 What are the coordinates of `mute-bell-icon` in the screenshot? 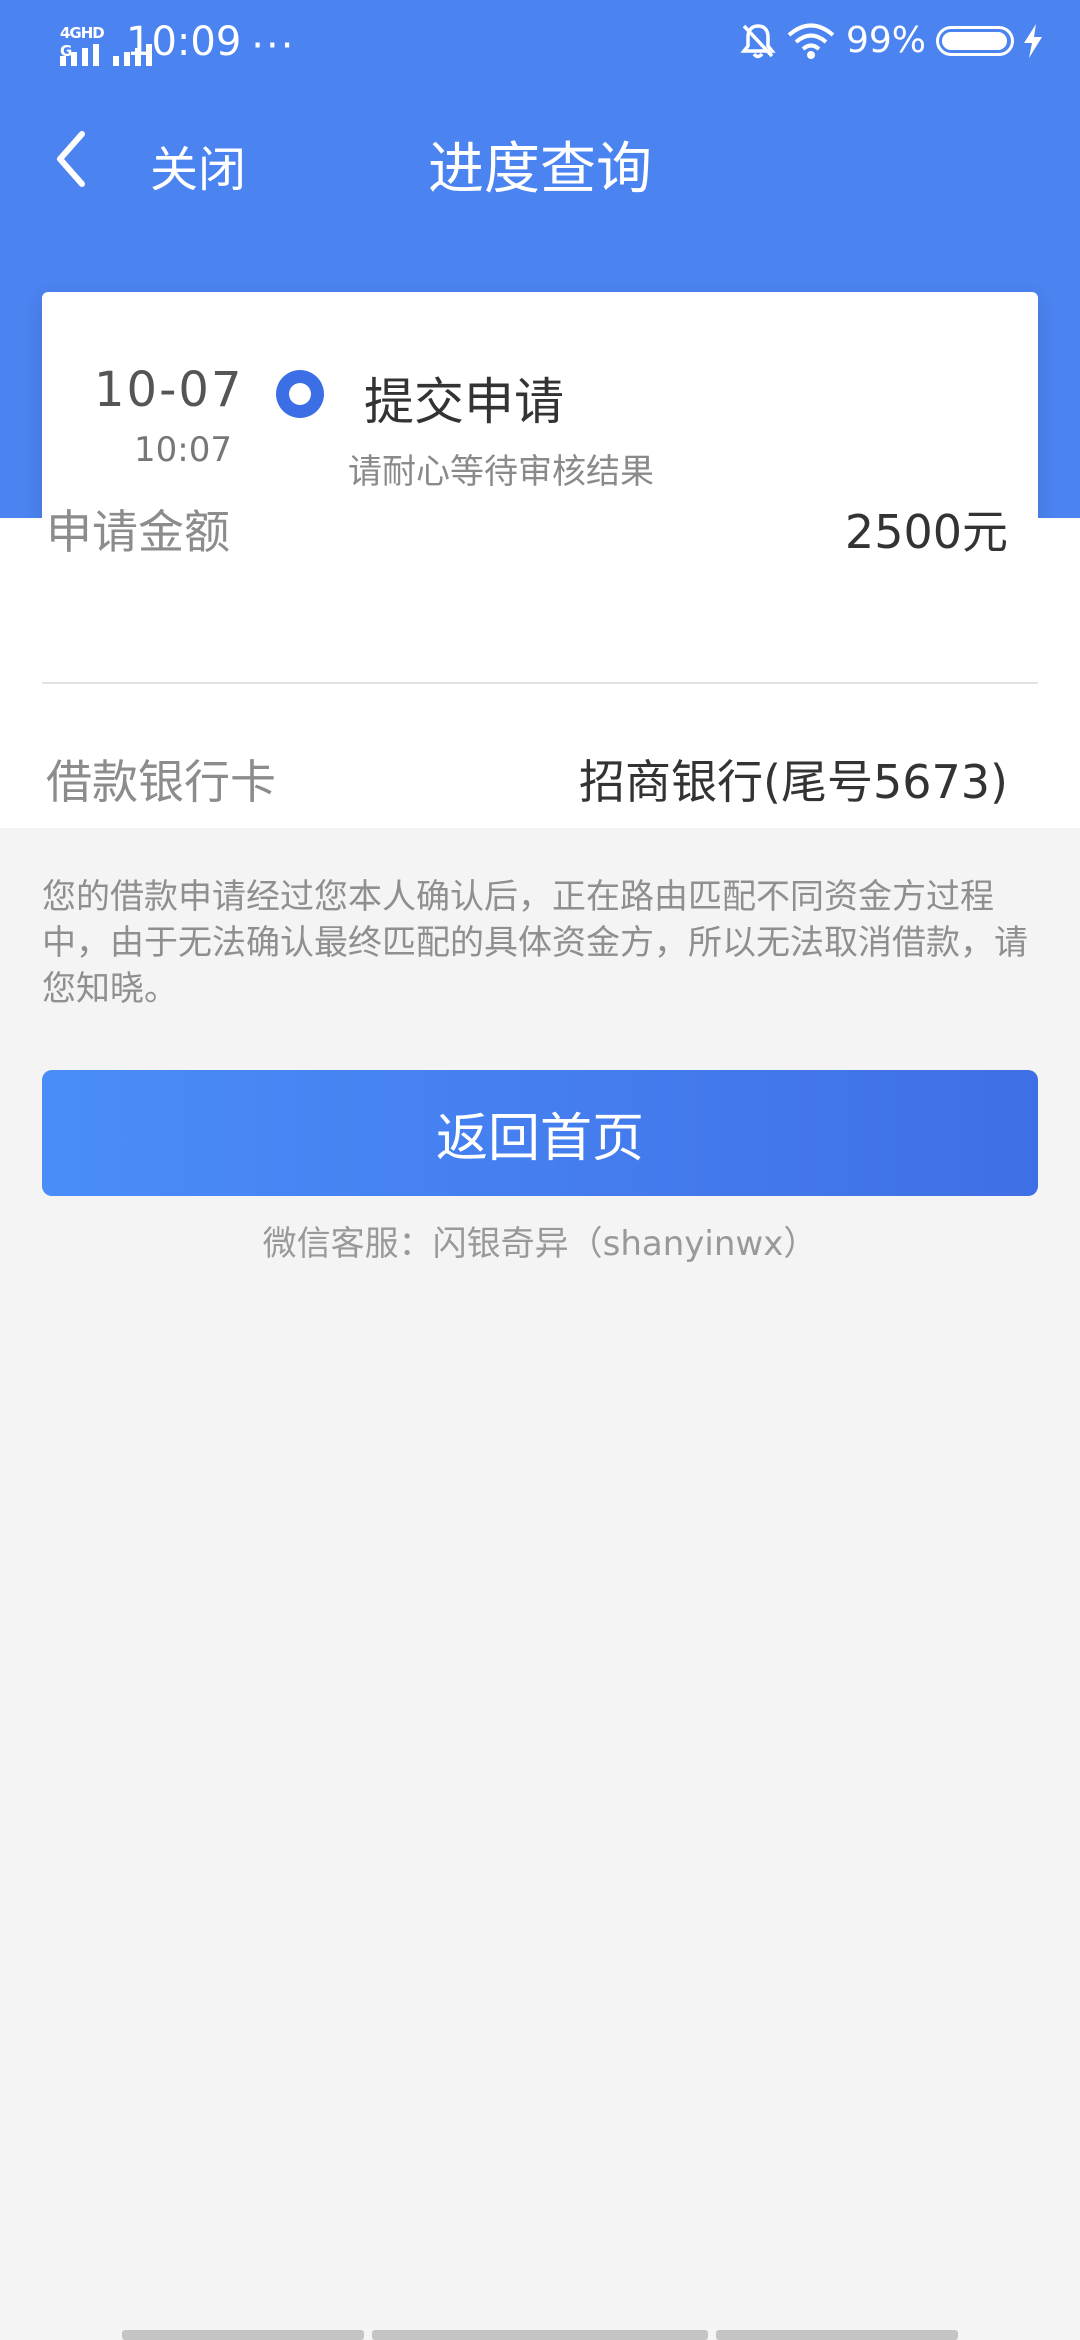 It's located at (758, 40).